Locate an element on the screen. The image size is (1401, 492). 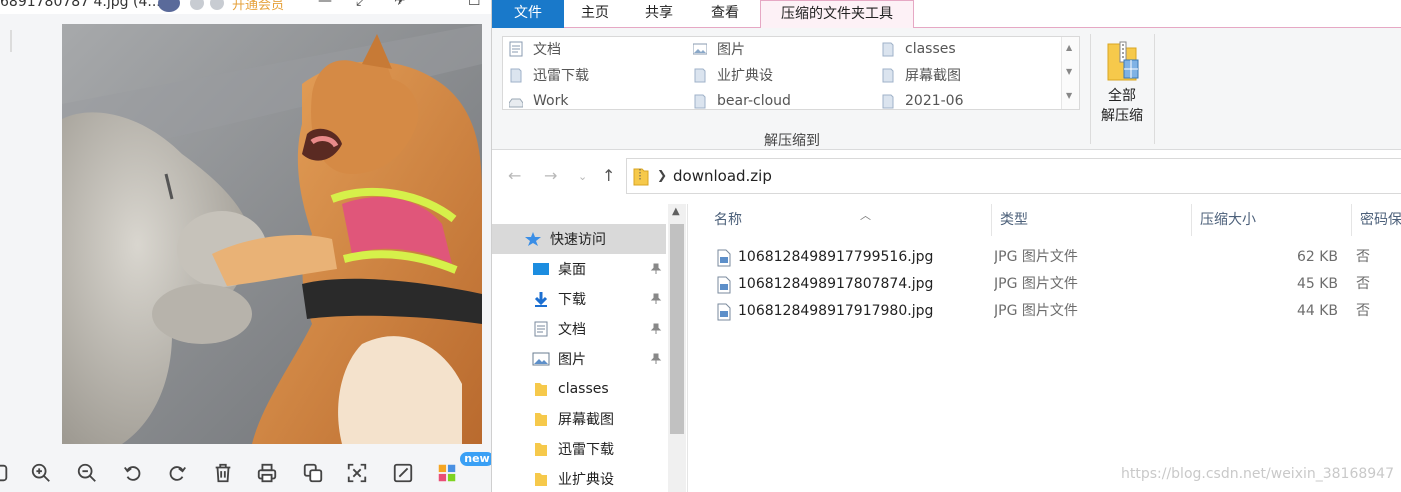
address-input: ❯ download.zip is located at coordinates (1013, 176).